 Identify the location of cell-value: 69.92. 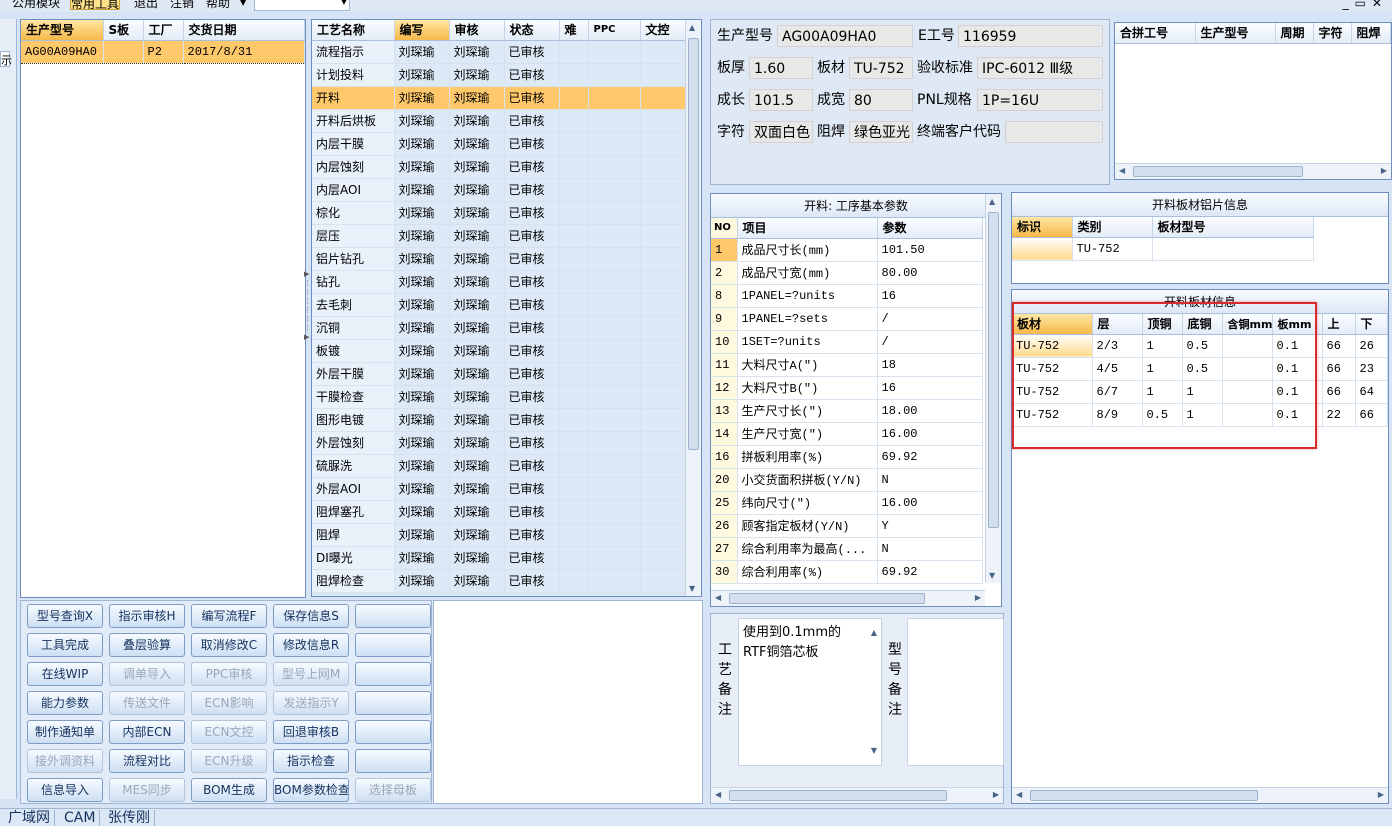
(930, 457).